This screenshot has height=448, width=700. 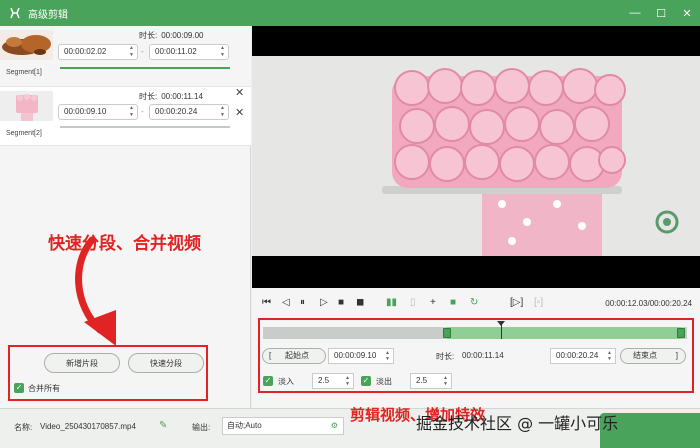 I want to click on merge-all-checkbox: ✓, so click(x=19, y=388).